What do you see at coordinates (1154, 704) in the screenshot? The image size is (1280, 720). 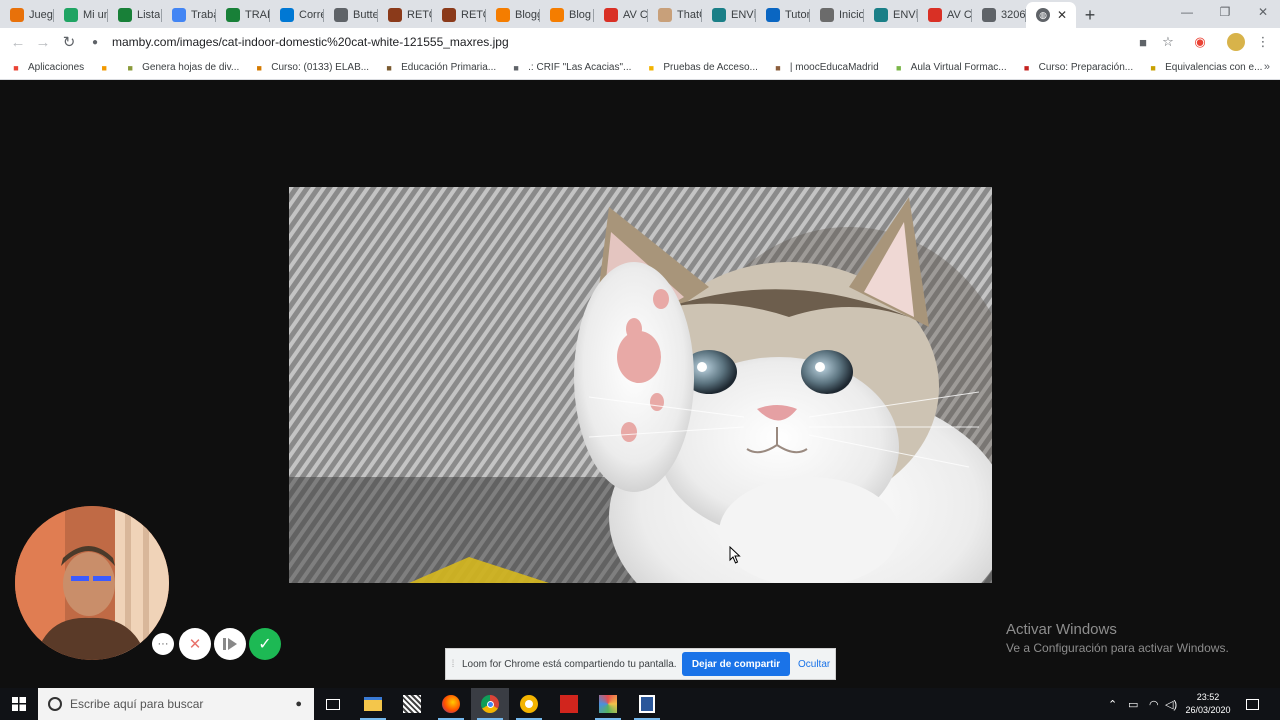 I see `wifi-icon: ◠` at bounding box center [1154, 704].